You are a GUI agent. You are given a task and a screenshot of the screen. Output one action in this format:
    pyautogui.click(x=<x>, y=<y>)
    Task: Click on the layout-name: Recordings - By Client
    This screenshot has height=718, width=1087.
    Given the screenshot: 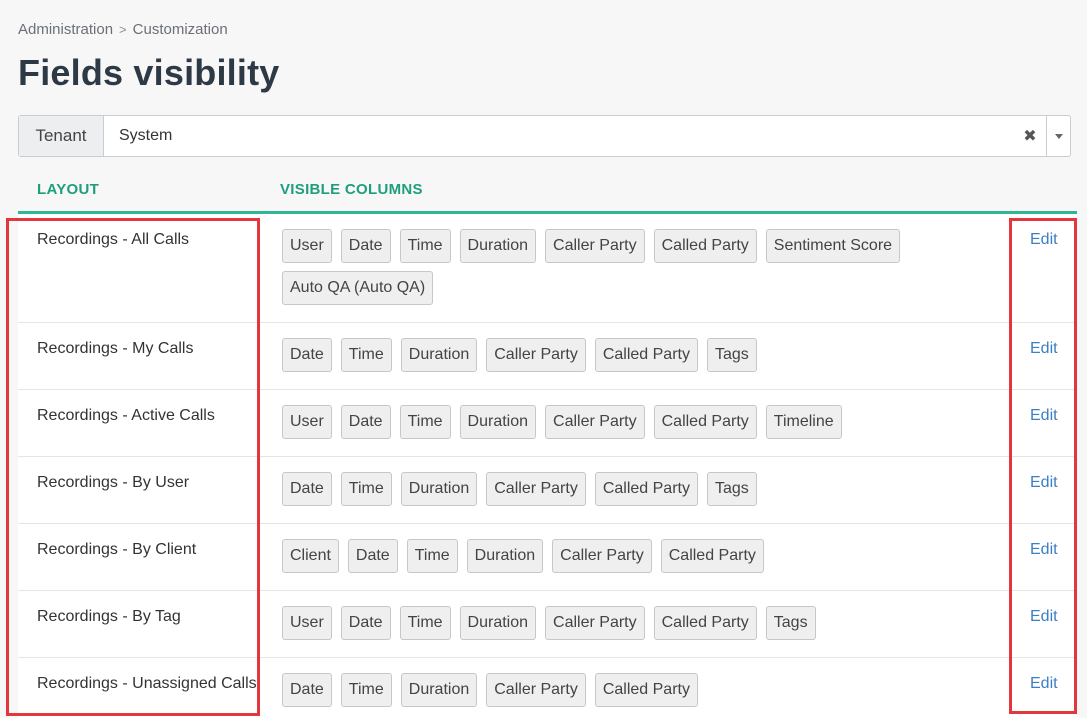 What is the action you would take?
    pyautogui.click(x=117, y=549)
    